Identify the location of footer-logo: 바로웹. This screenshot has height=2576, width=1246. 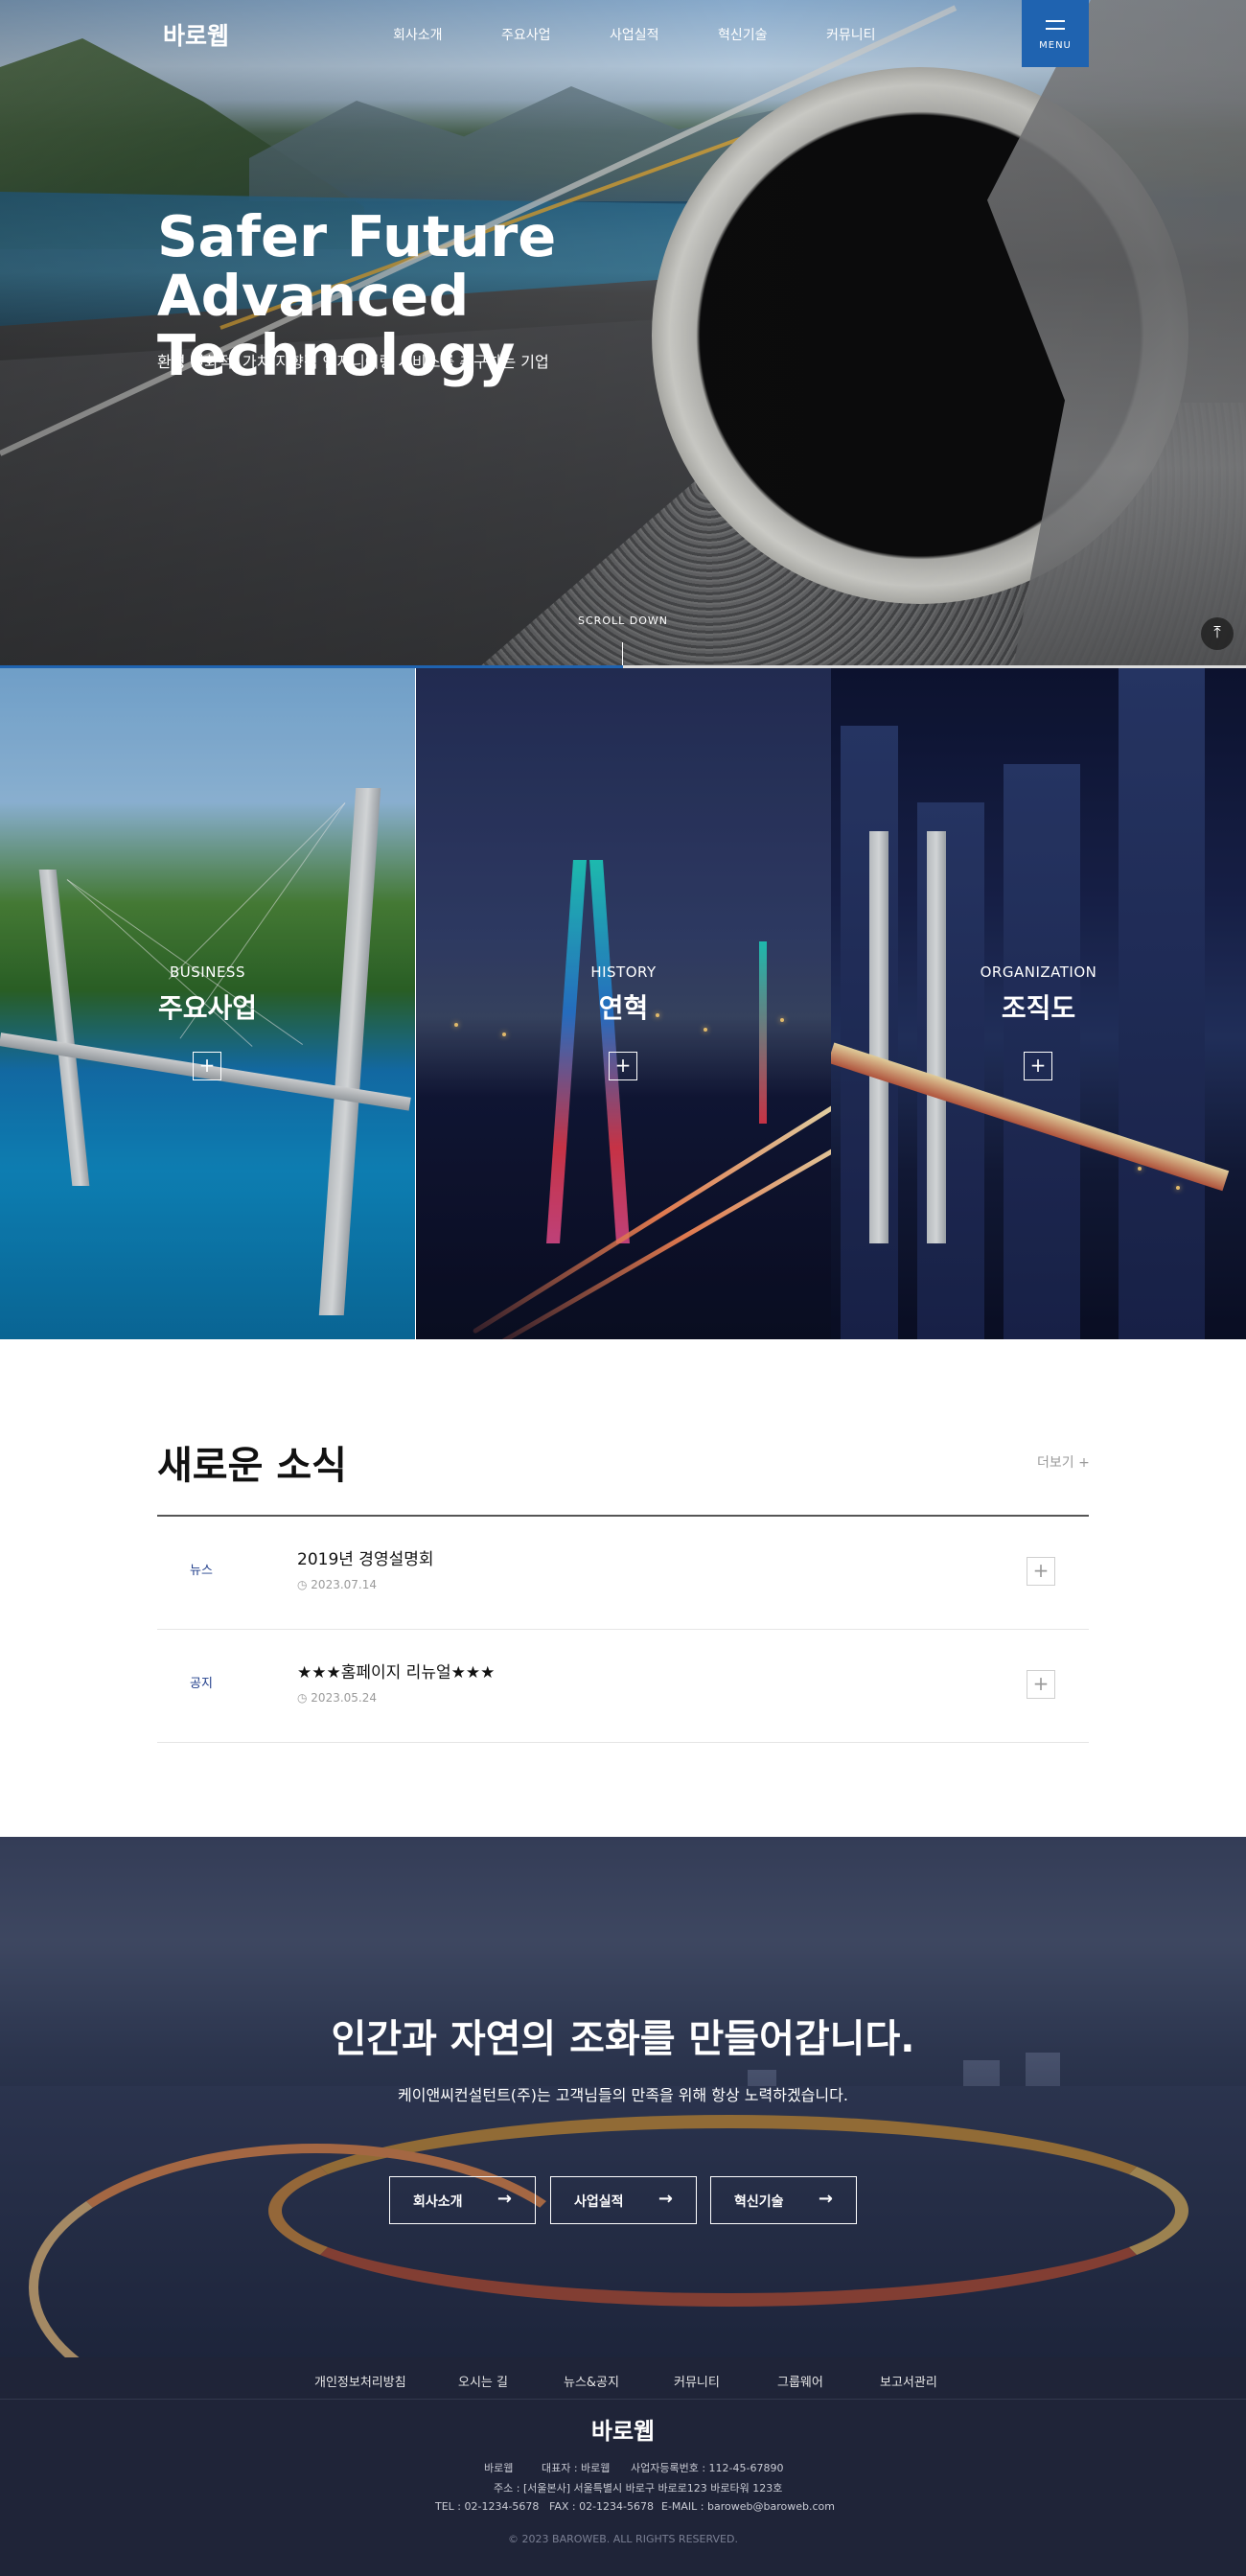
(623, 2431).